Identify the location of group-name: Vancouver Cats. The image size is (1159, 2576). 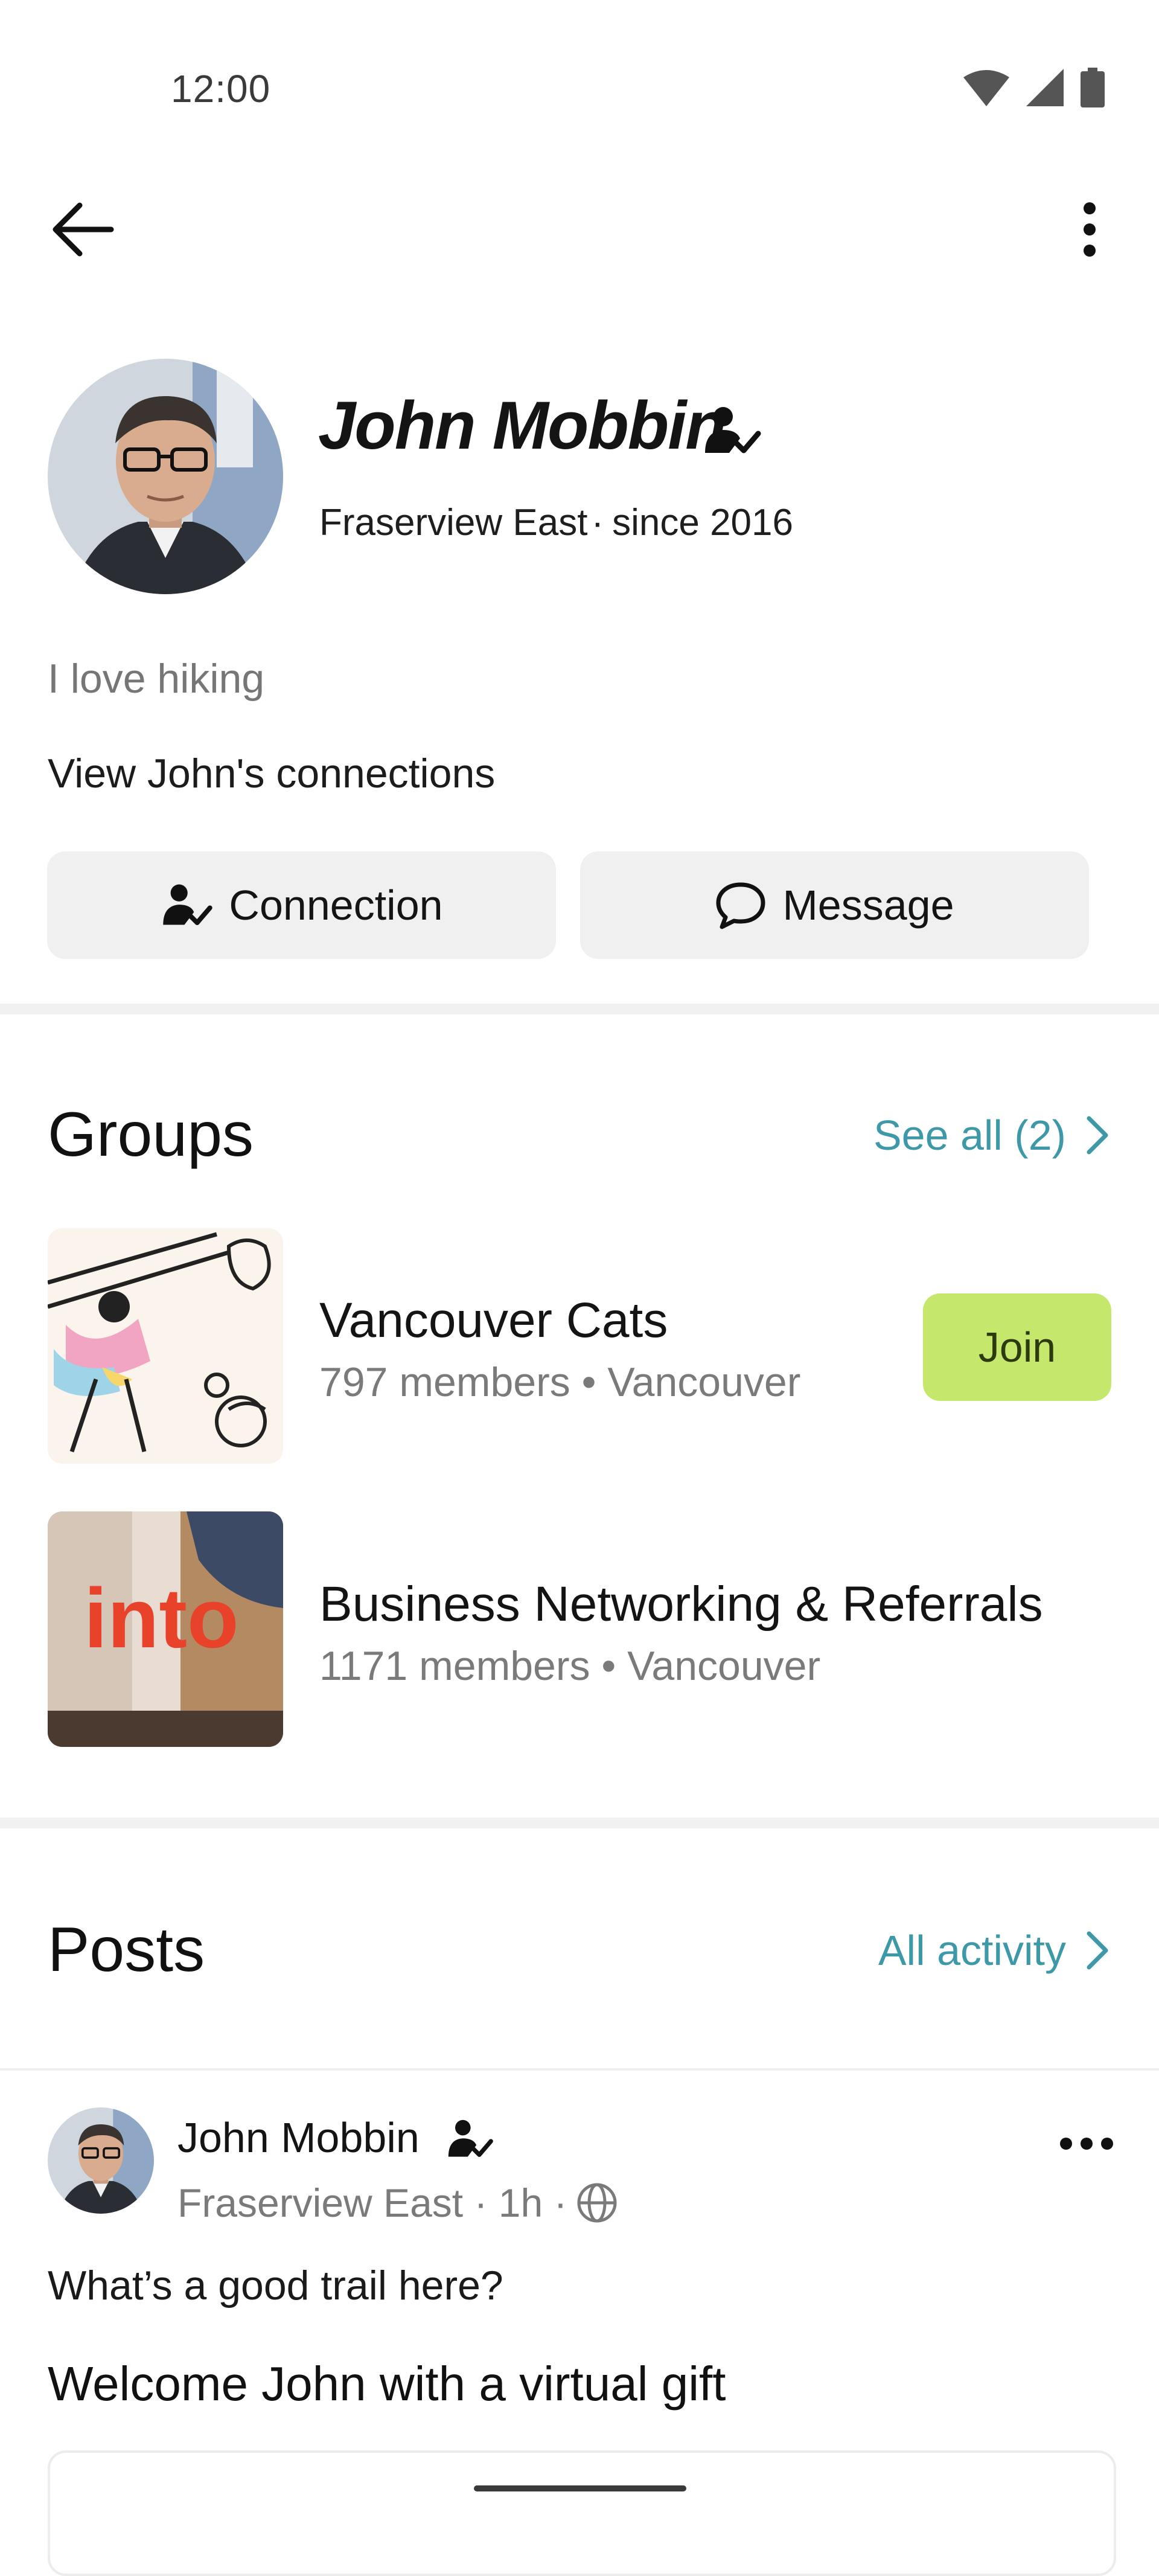
(493, 1320).